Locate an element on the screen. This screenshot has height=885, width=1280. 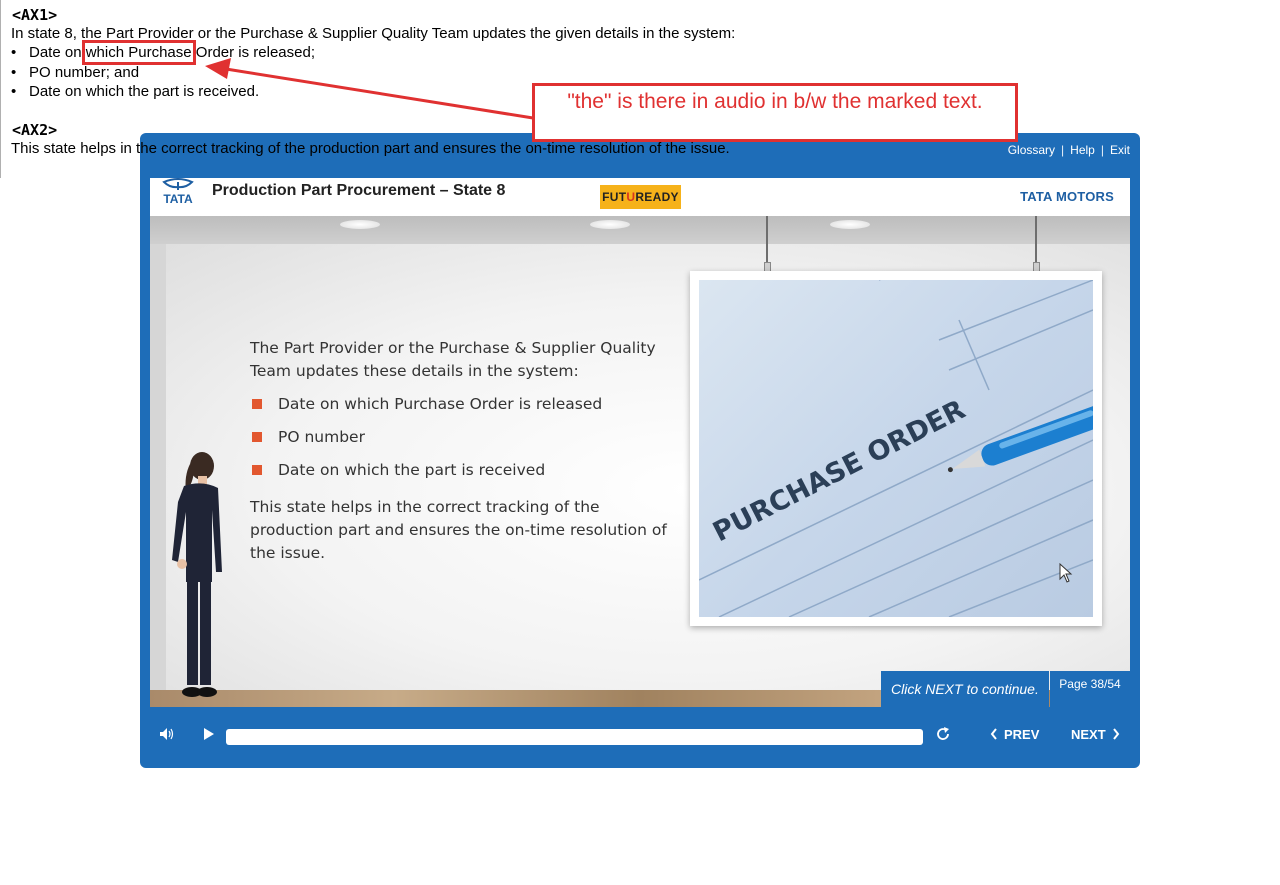
player-controls: PREV NEXT is located at coordinates (640, 735).